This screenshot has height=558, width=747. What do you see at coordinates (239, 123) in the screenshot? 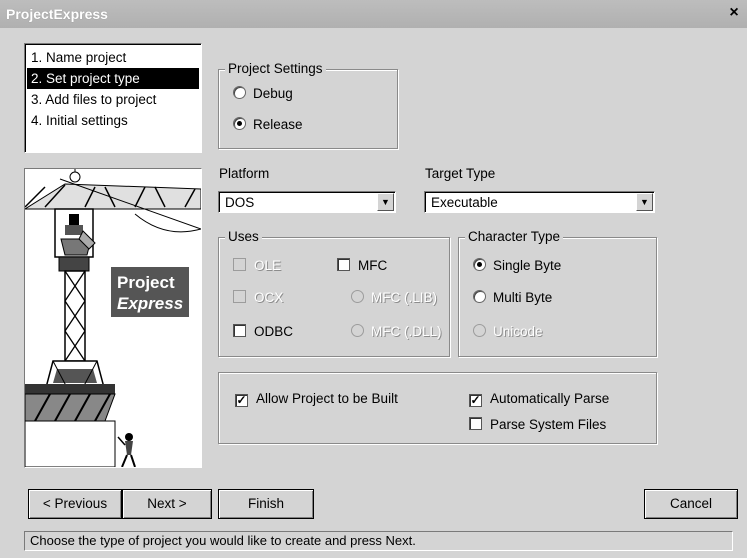
I see `release-radio-dot` at bounding box center [239, 123].